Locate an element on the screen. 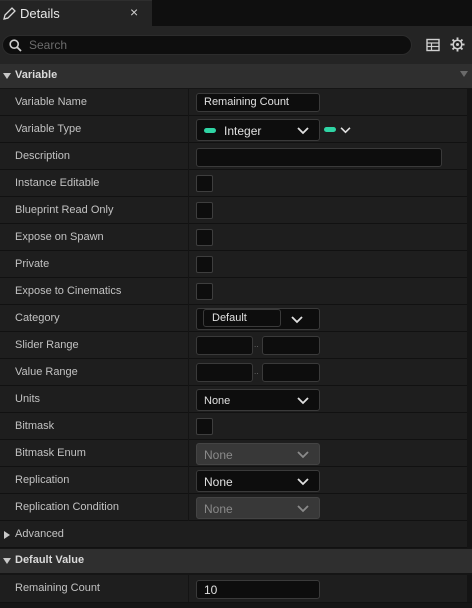 Image resolution: width=472 pixels, height=608 pixels. row-units: Units None is located at coordinates (236, 399).